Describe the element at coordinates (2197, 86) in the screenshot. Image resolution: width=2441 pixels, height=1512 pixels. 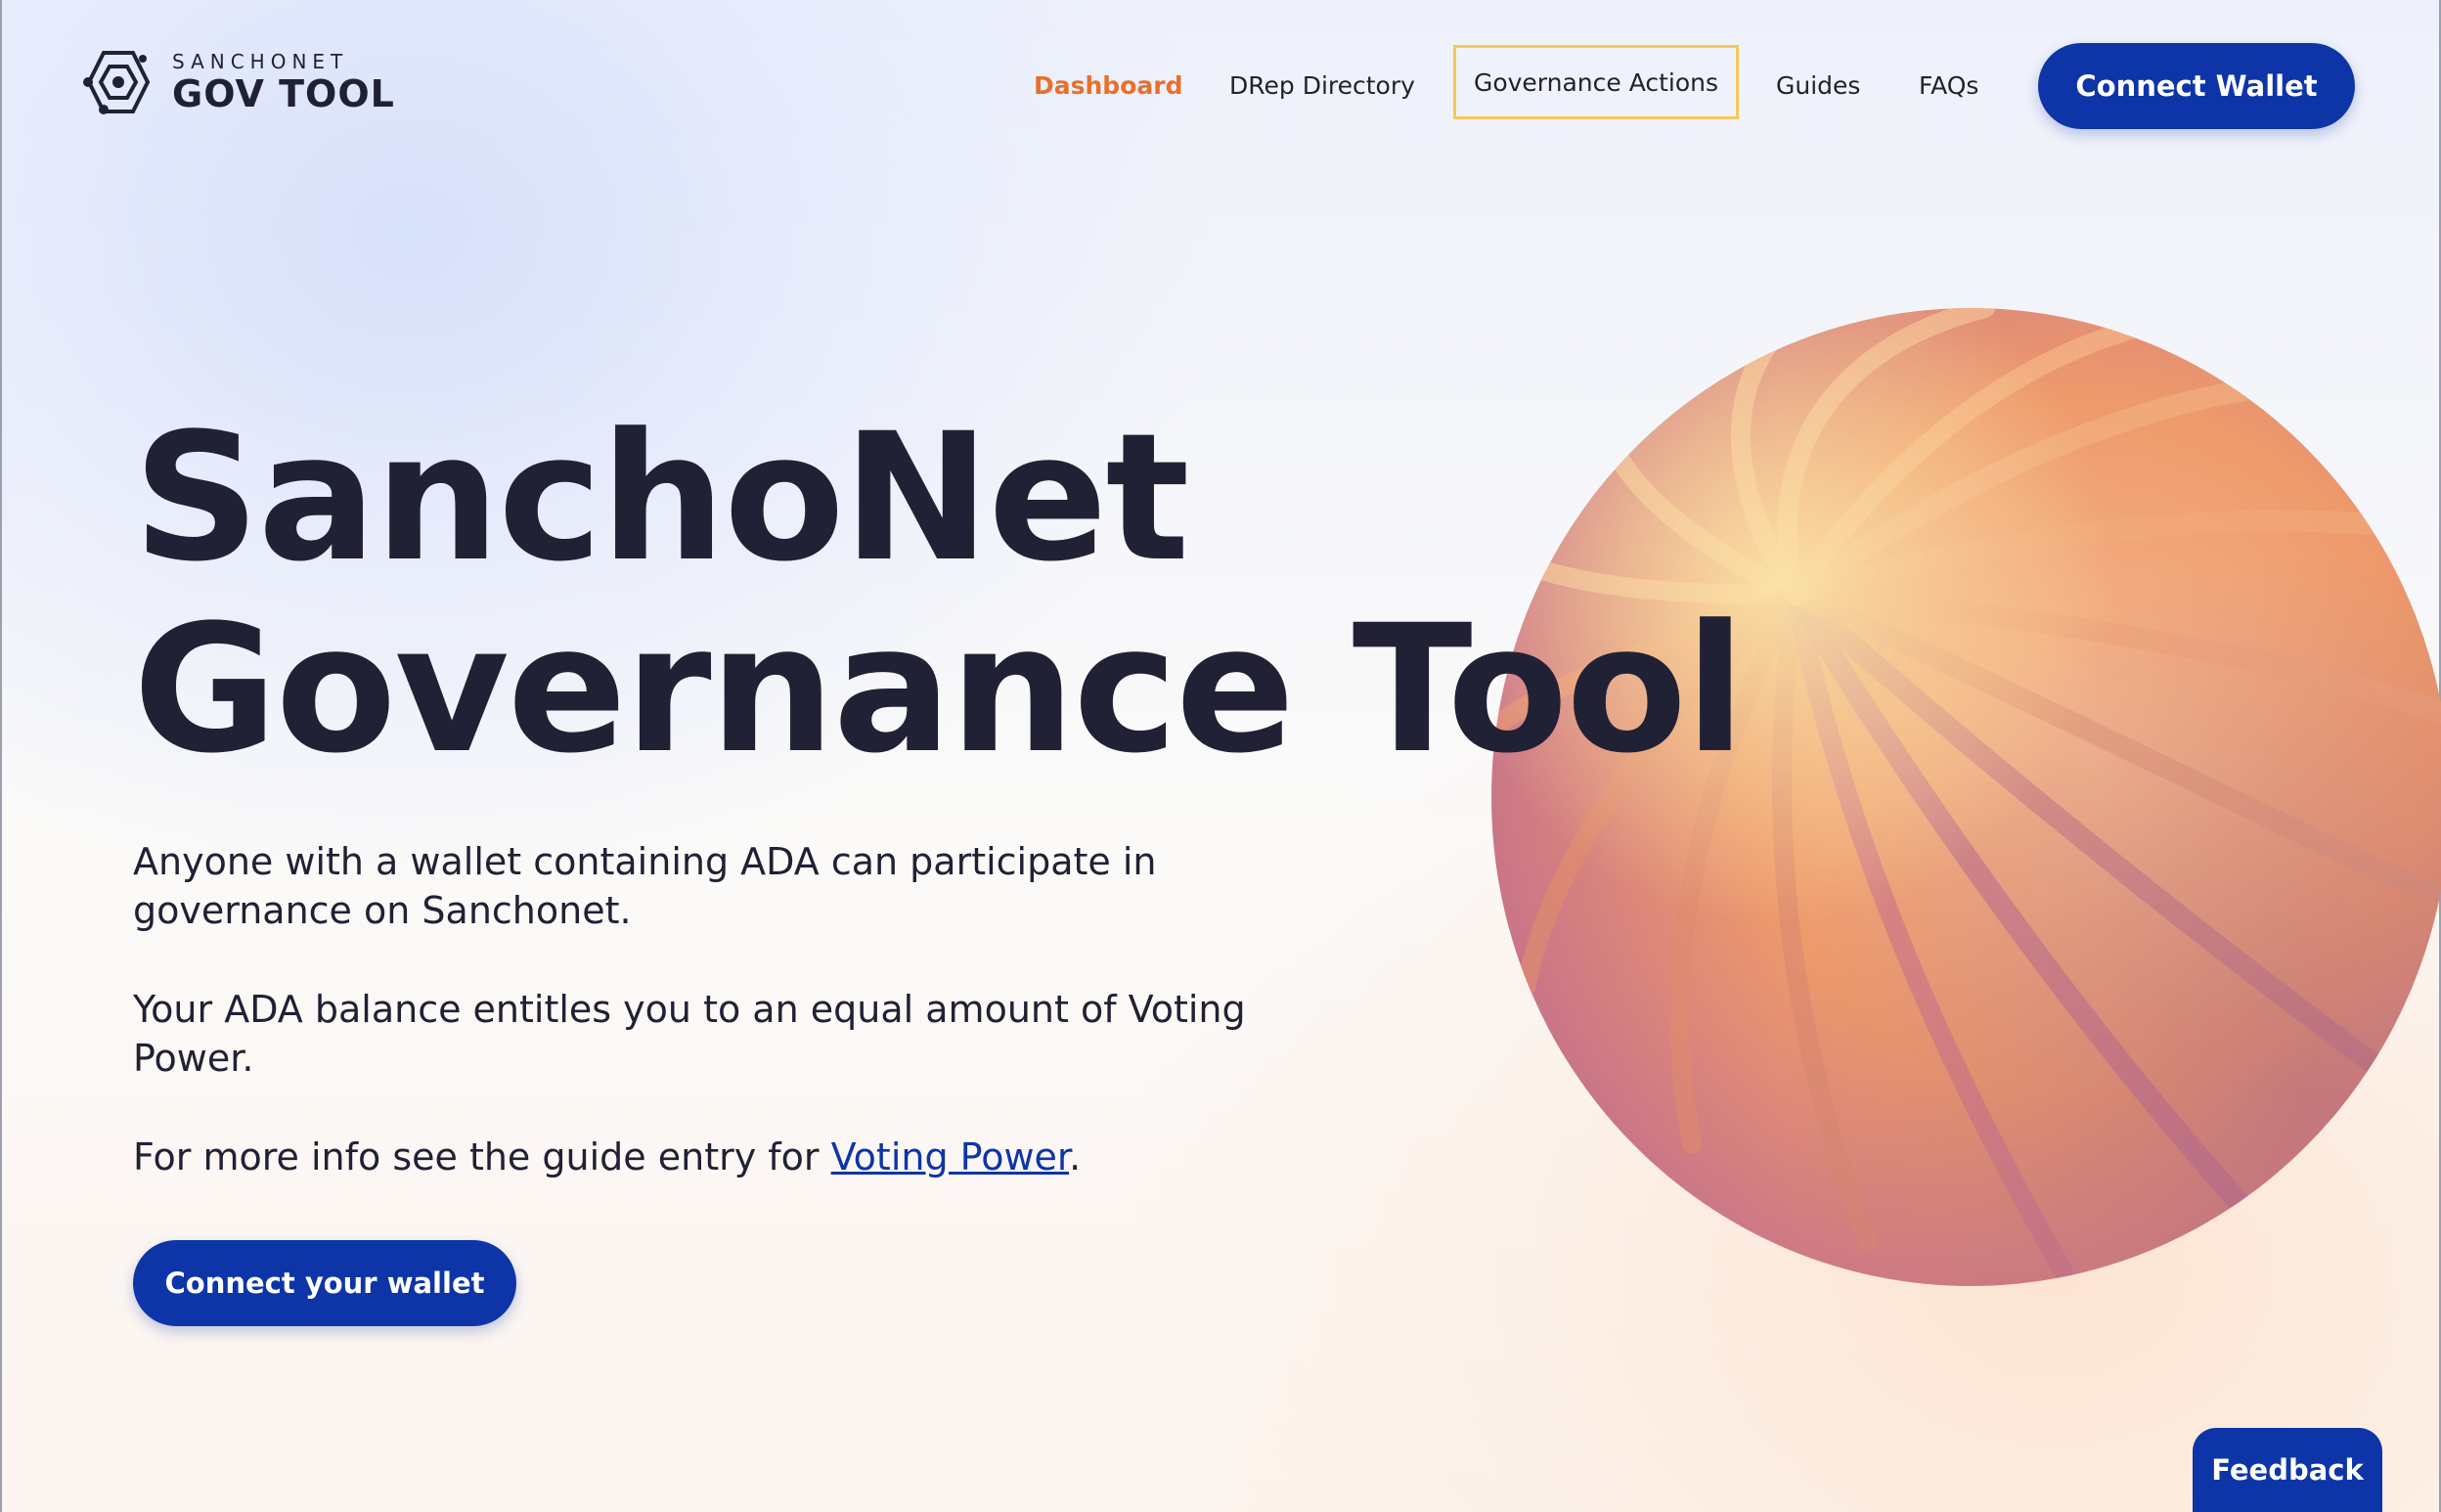
I see `connect-wallet-button: Connect Wallet` at that location.